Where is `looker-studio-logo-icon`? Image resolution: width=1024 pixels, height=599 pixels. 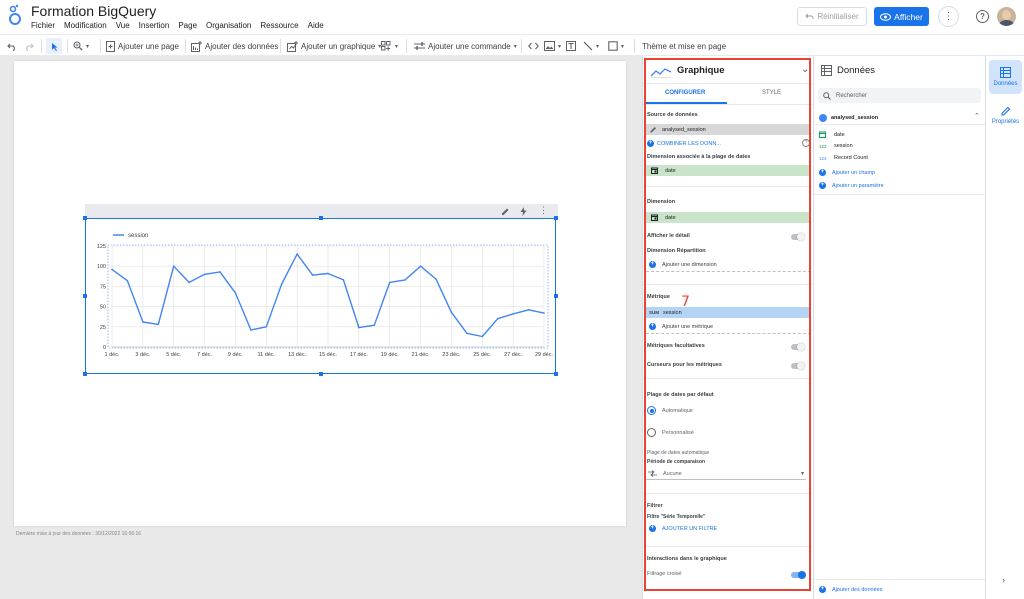 looker-studio-logo-icon is located at coordinates (15, 15).